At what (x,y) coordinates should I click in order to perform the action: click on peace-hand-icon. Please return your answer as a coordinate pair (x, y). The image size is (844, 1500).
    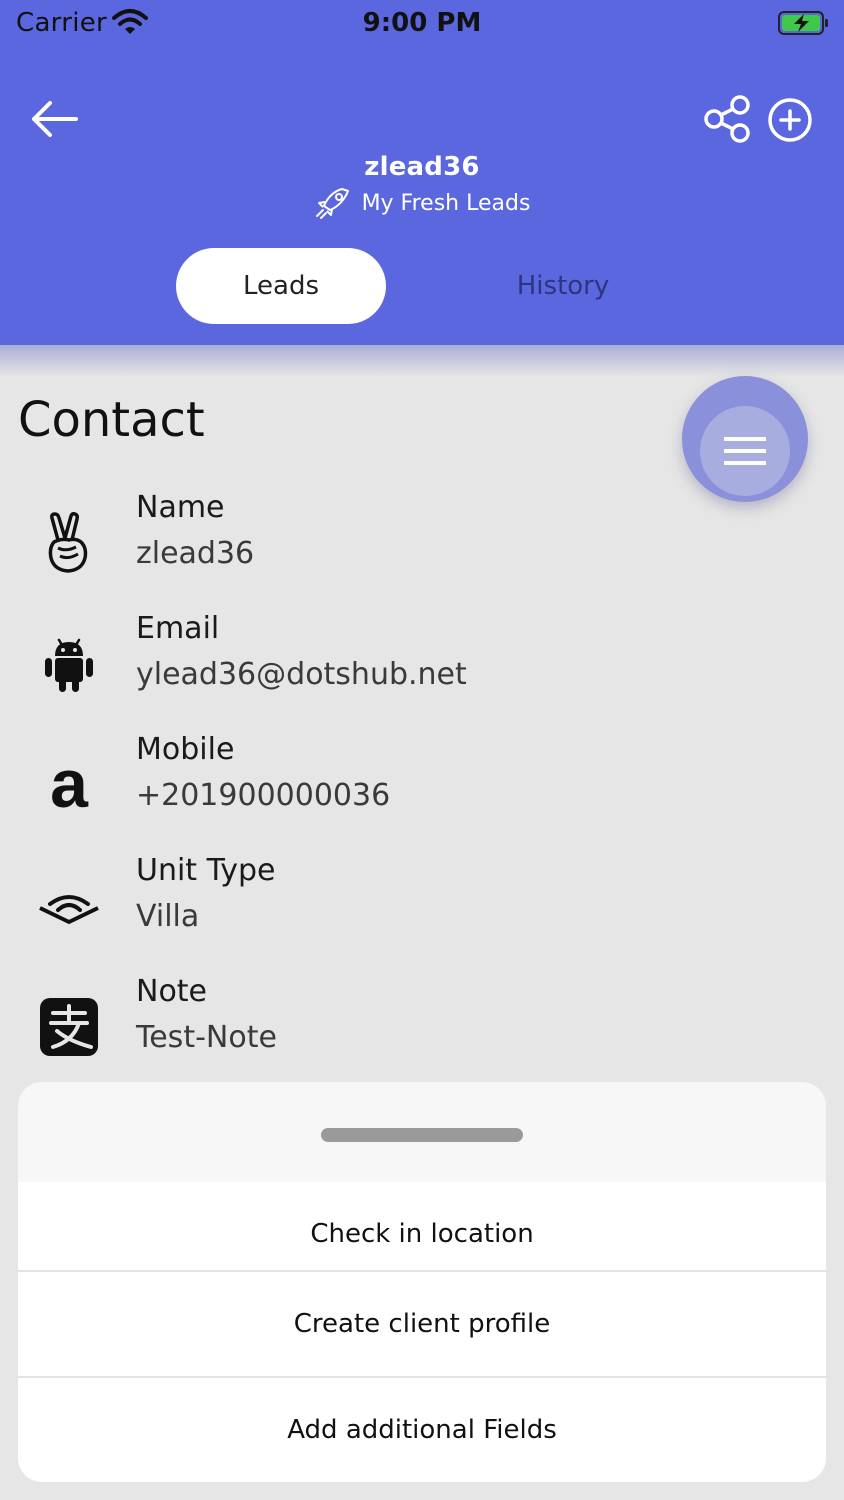
    Looking at the image, I should click on (69, 543).